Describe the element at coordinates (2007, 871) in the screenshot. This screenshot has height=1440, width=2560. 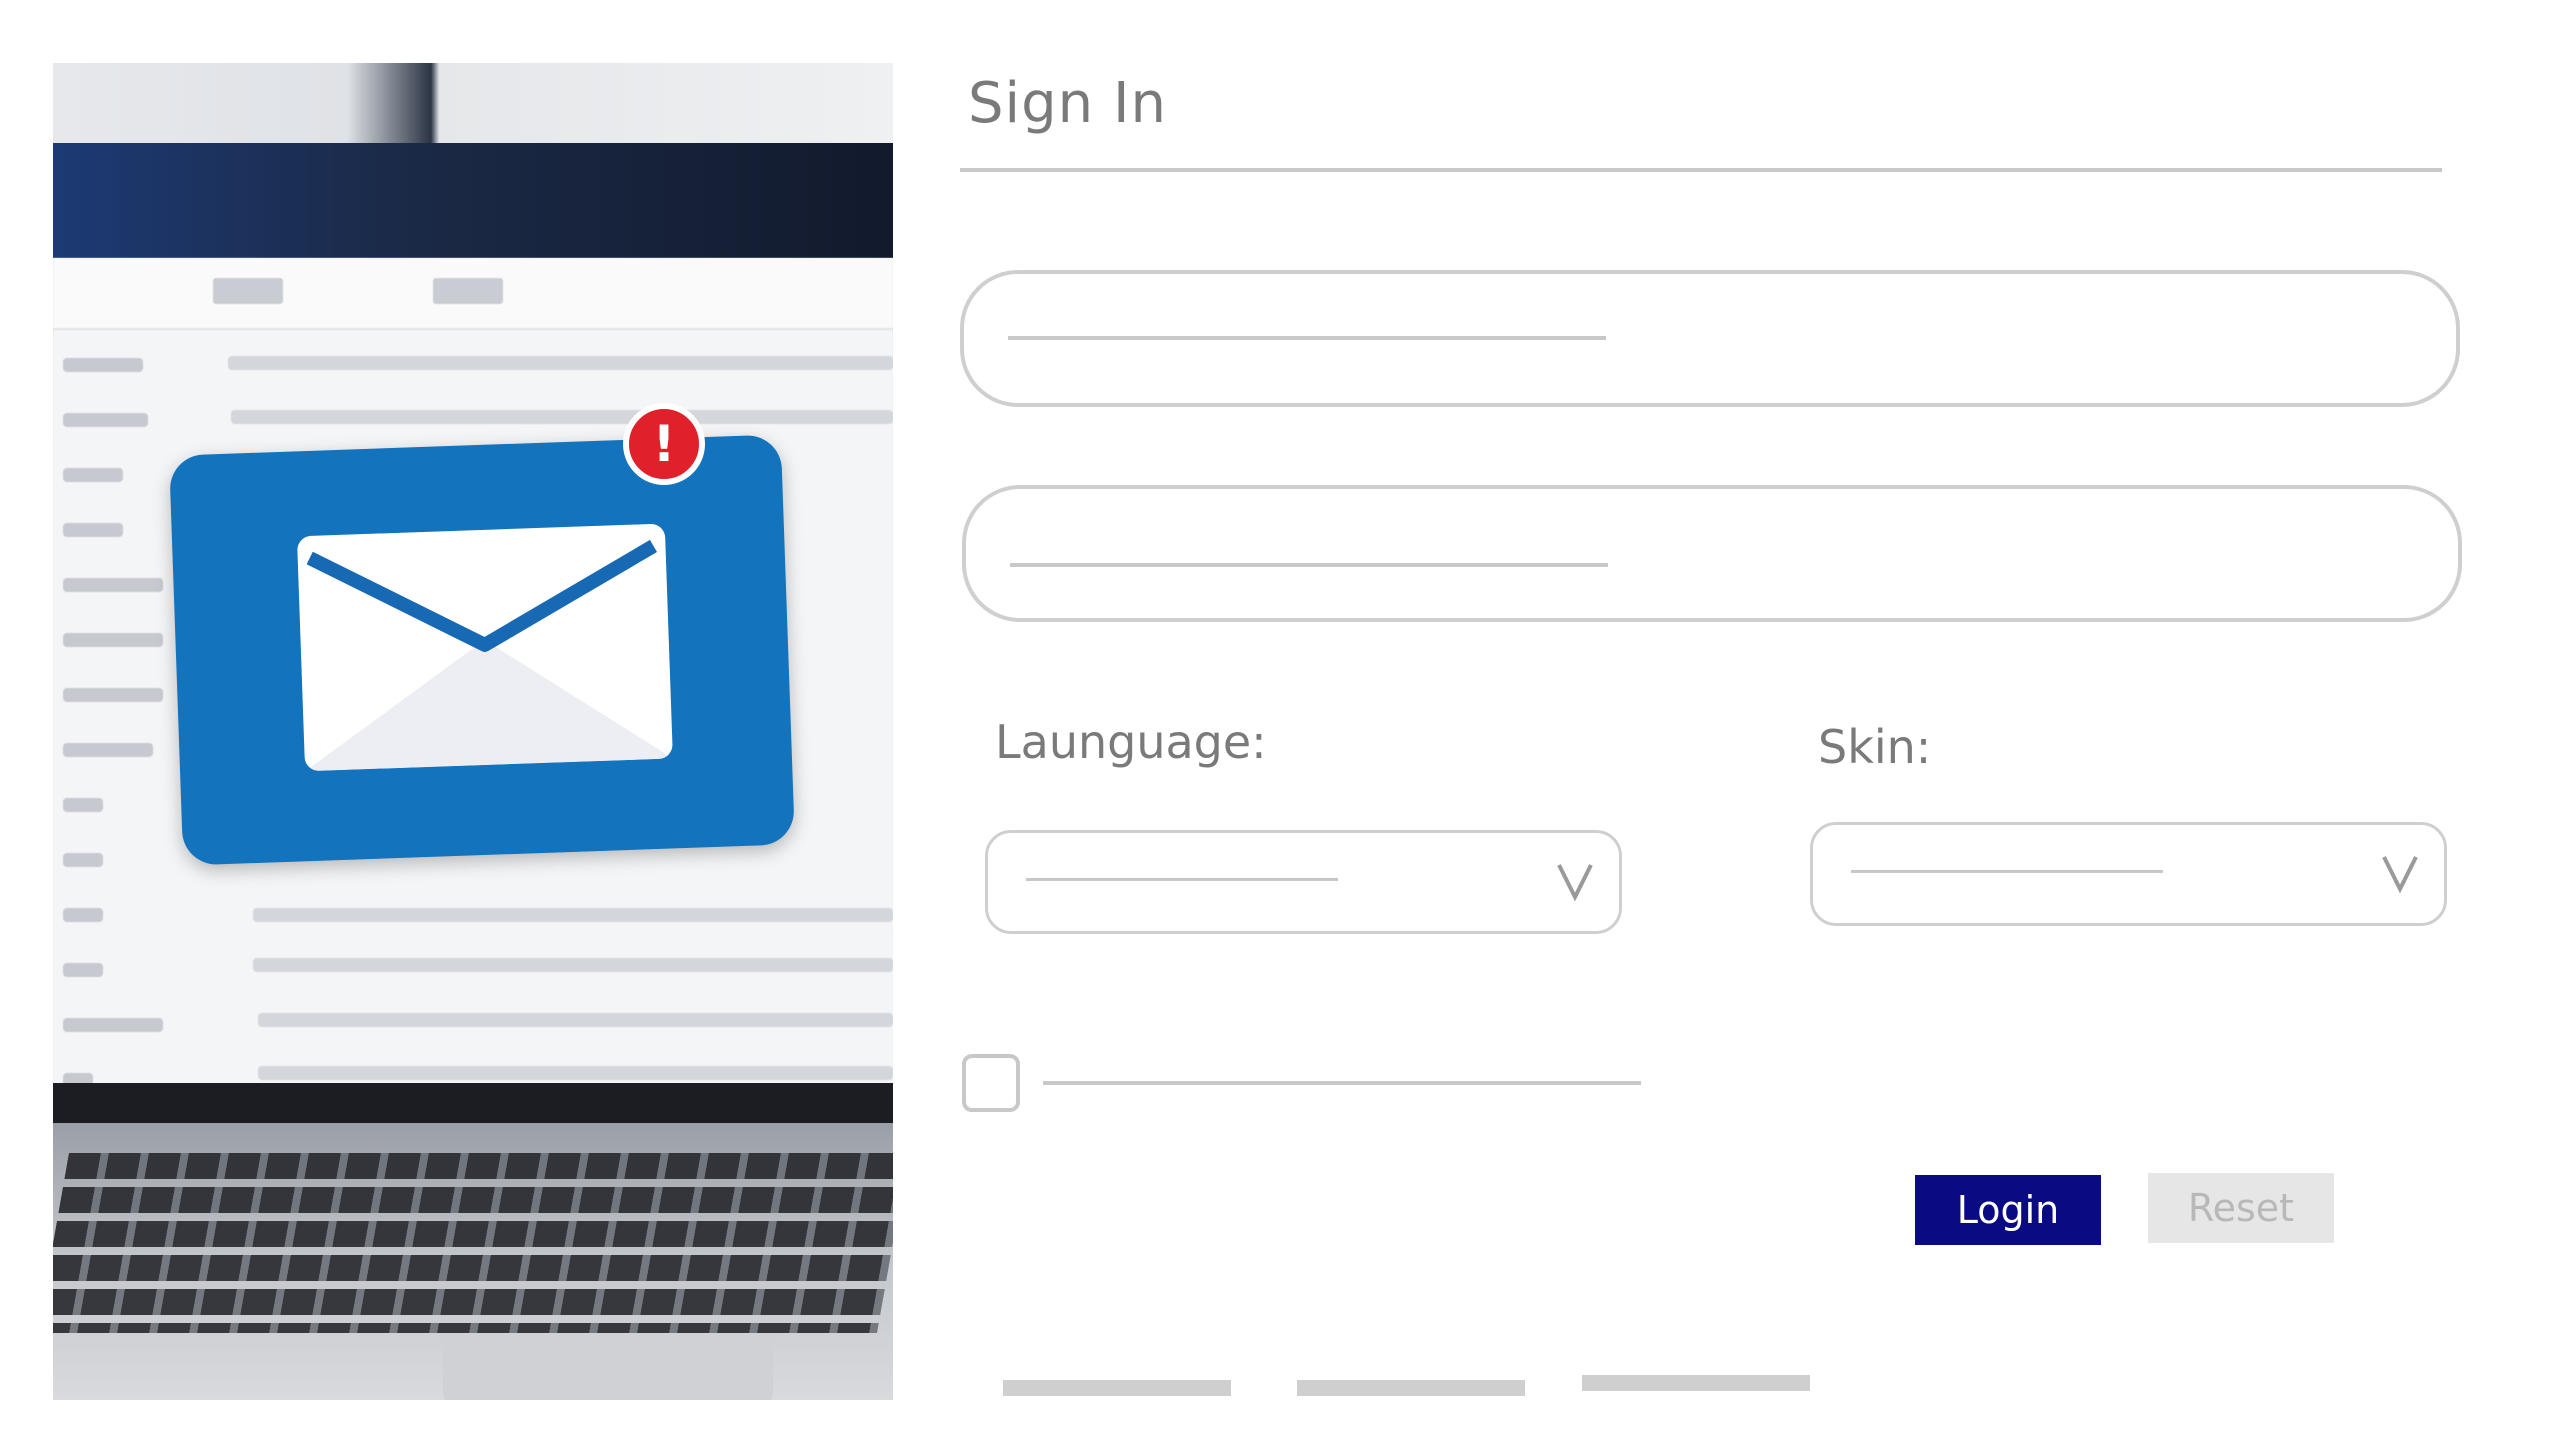
I see `skin-select-value-line` at that location.